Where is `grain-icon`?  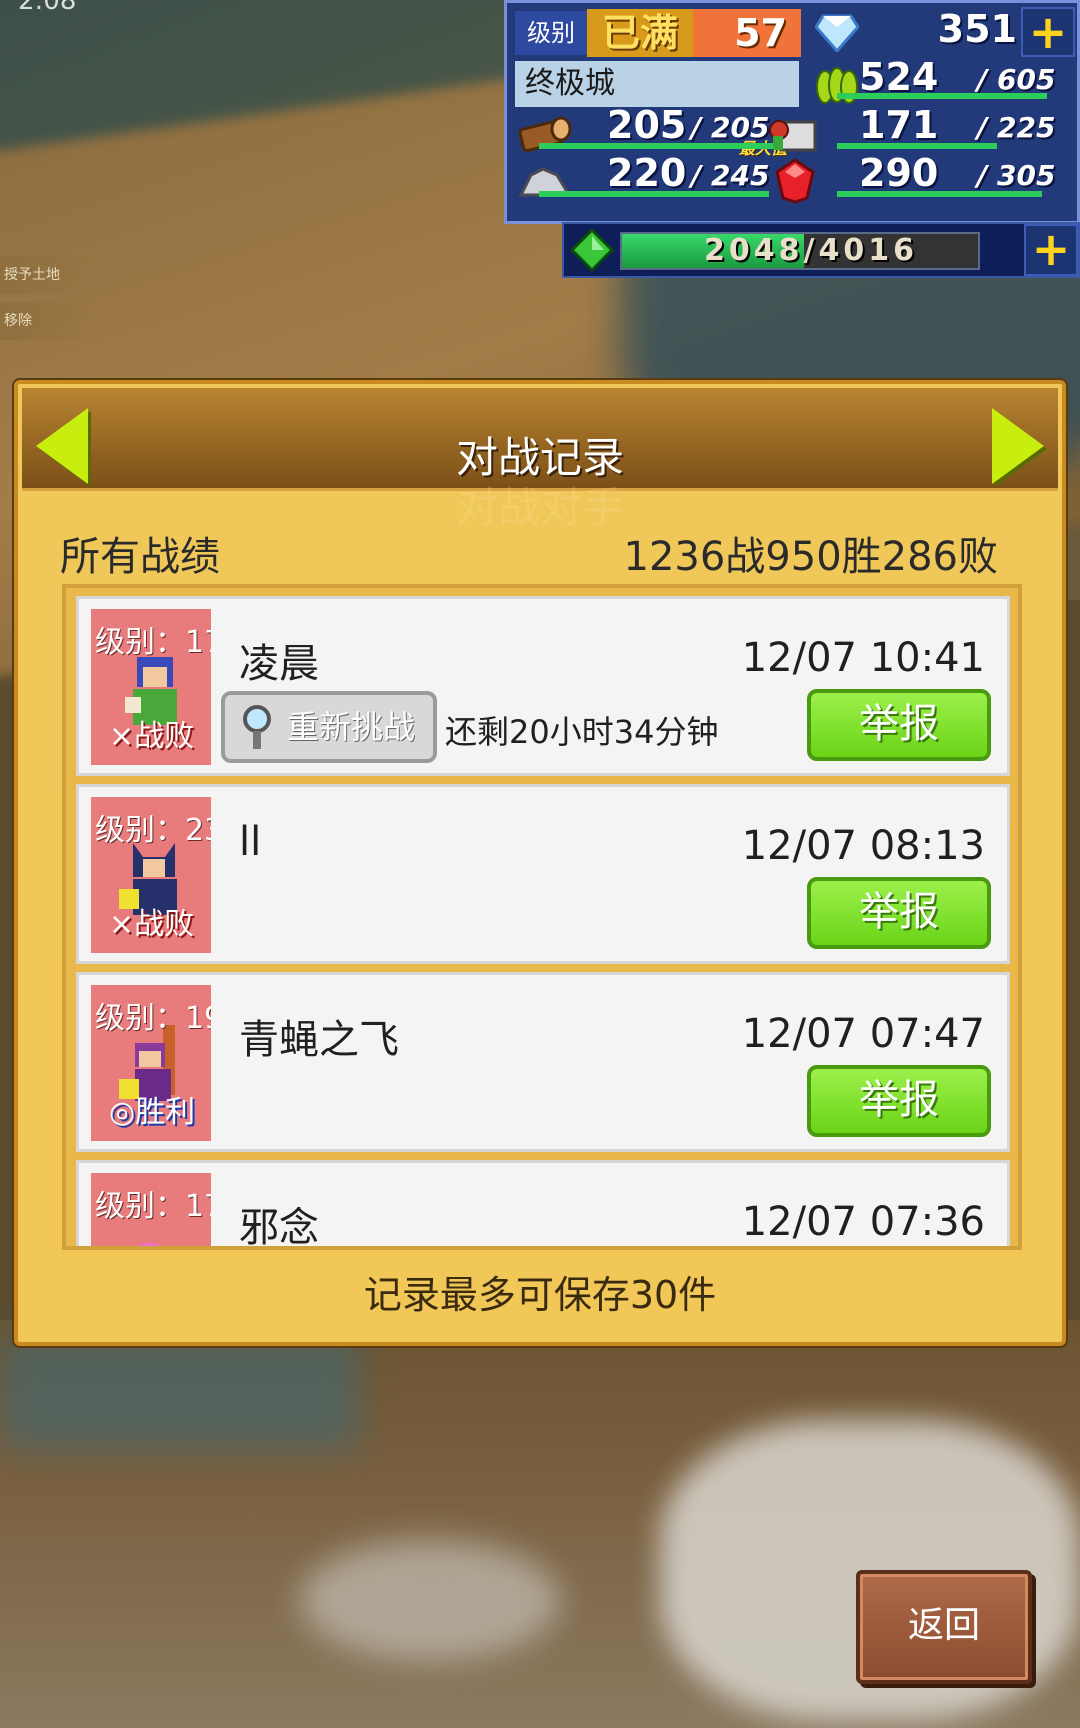 grain-icon is located at coordinates (837, 85).